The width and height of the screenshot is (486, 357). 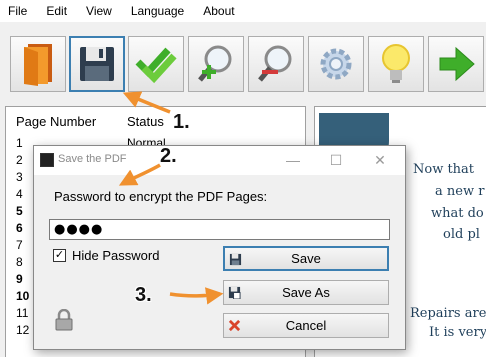 I want to click on remove-zoom-icon, so click(x=275, y=63).